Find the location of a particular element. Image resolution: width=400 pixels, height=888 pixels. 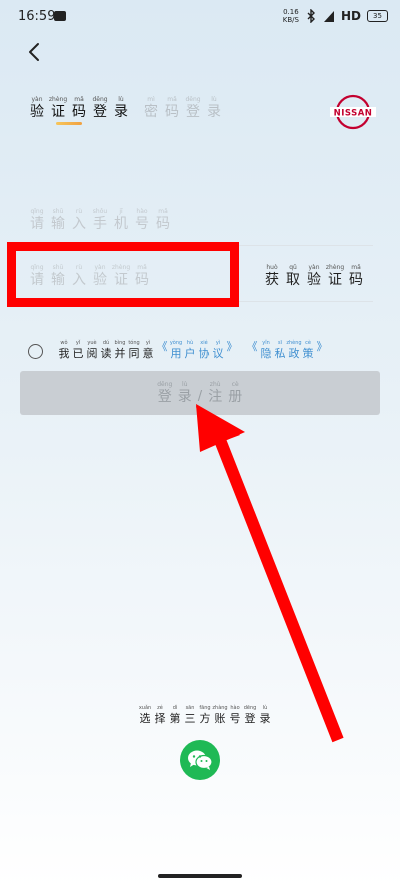

back-button is located at coordinates (34, 52).